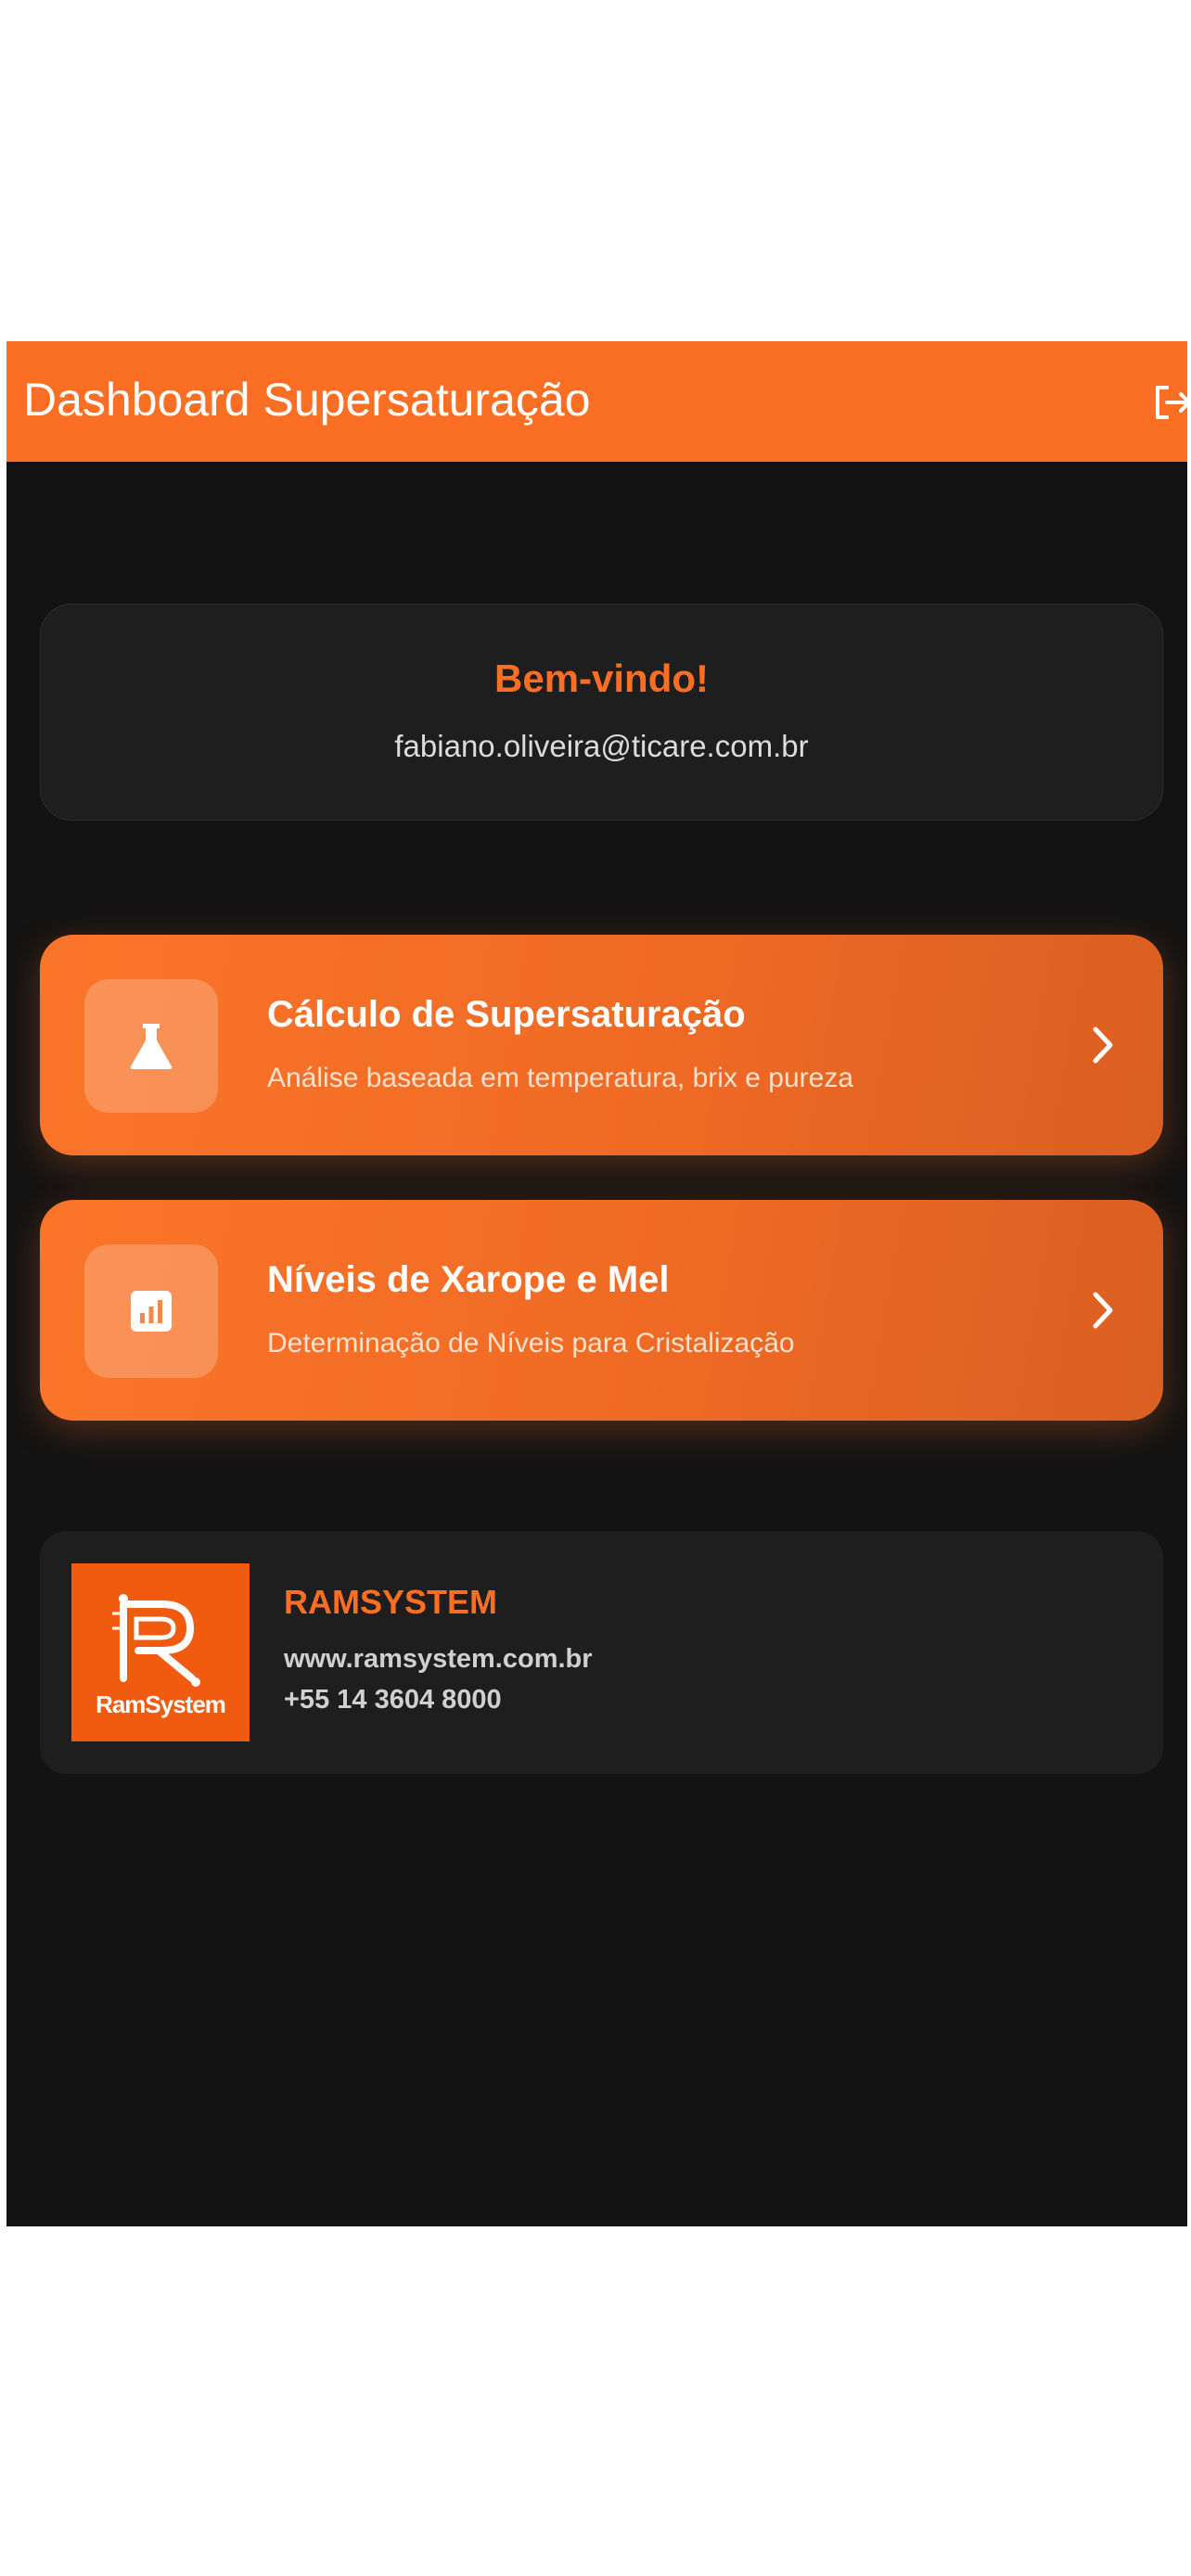 This screenshot has width=1191, height=2576. Describe the element at coordinates (1169, 403) in the screenshot. I see `logout-icon` at that location.